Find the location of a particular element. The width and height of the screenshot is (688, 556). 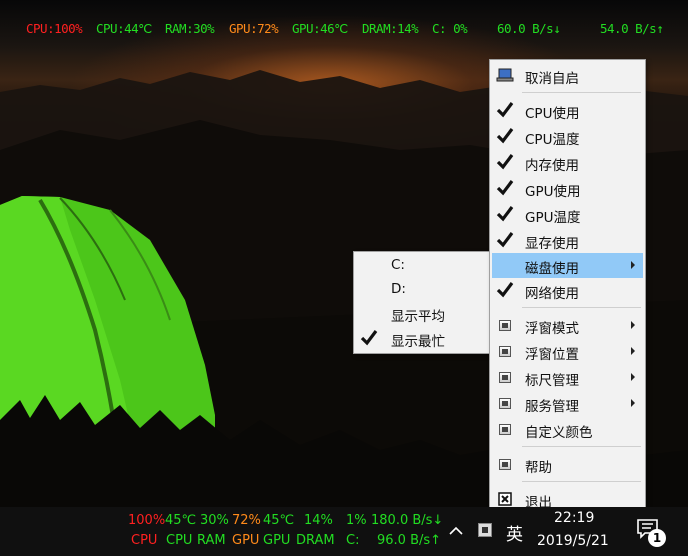

menu-item-cpu-temp: CPU温度 is located at coordinates (567, 136).